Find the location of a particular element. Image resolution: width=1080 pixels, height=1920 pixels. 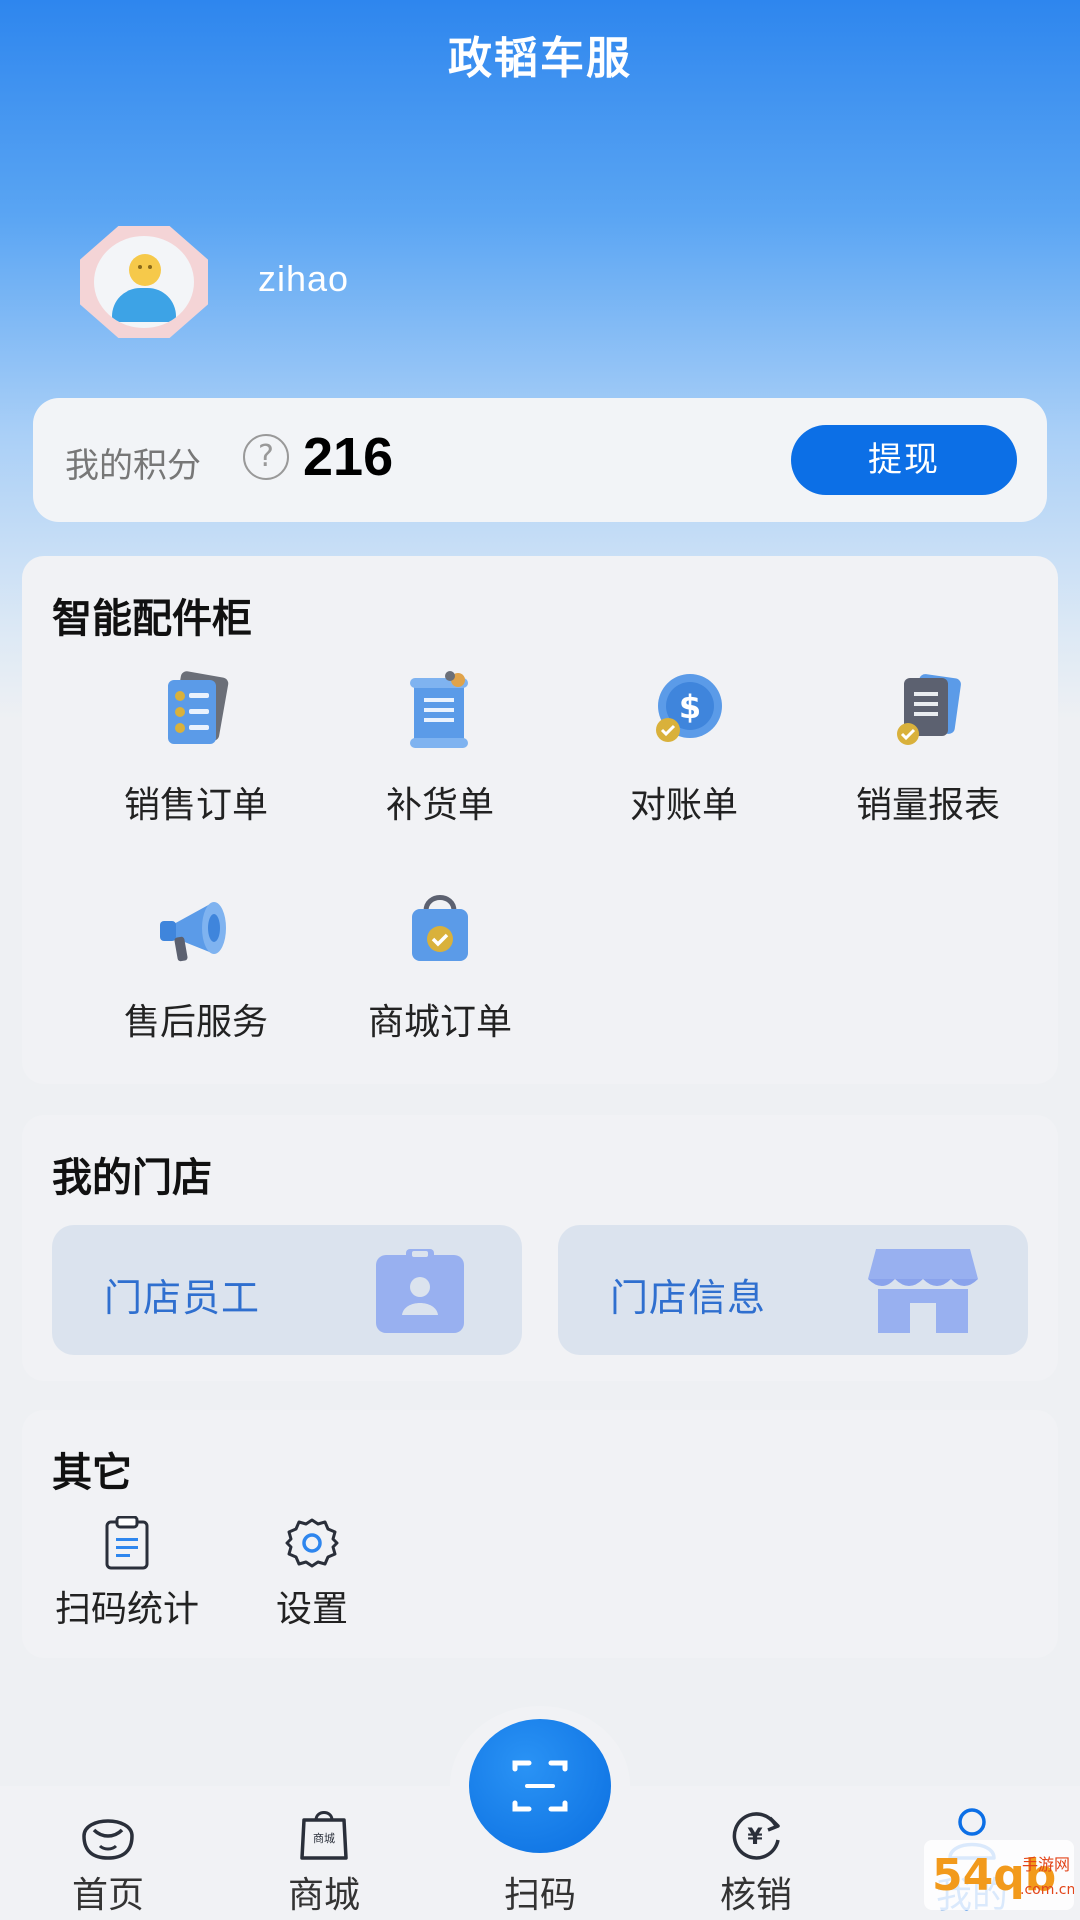

watermark-sub: 手游网 is located at coordinates (1046, 1864).